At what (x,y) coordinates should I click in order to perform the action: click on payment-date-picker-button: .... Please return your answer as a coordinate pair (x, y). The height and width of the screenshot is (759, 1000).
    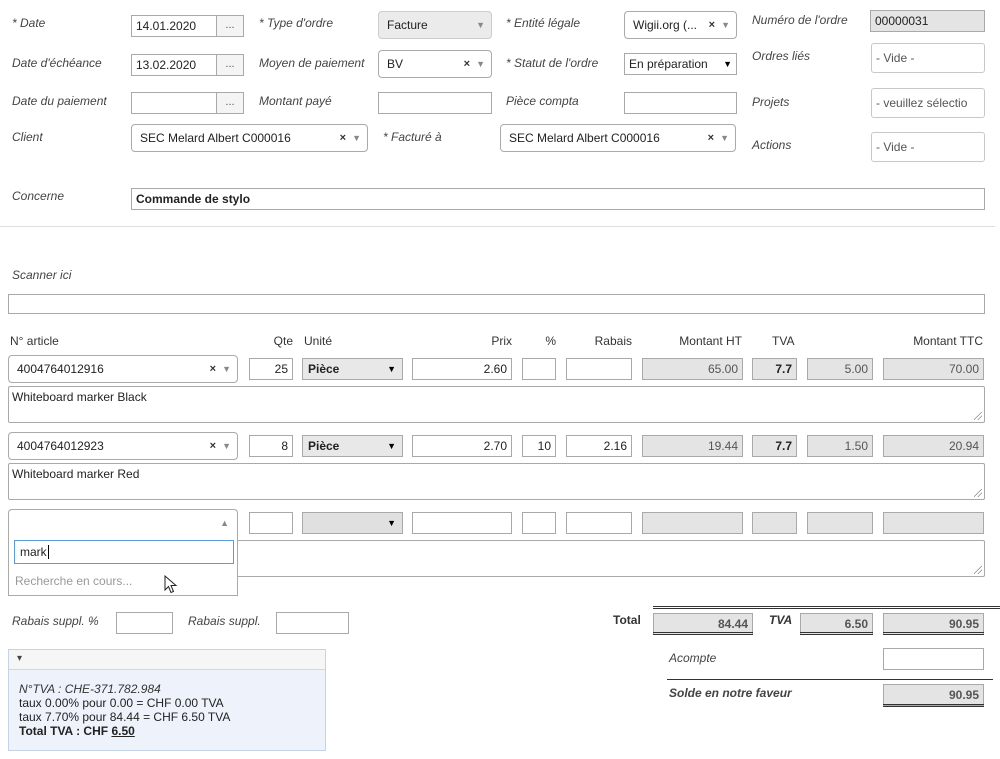
    Looking at the image, I should click on (230, 103).